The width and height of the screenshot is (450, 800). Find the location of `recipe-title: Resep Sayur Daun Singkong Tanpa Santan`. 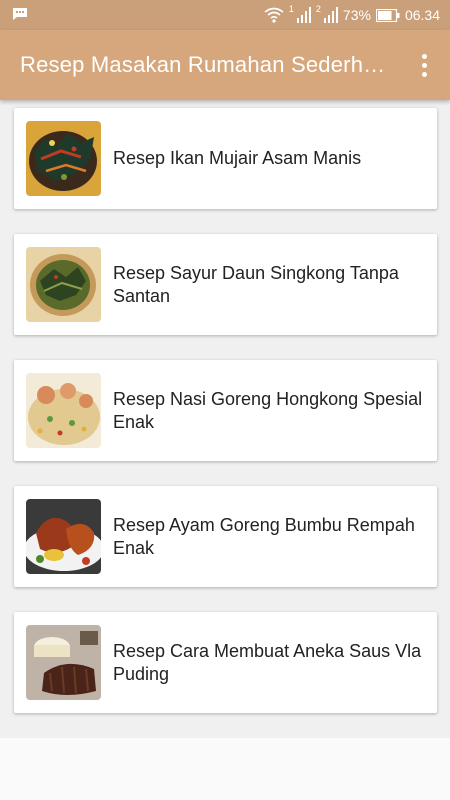

recipe-title: Resep Sayur Daun Singkong Tanpa Santan is located at coordinates (256, 284).